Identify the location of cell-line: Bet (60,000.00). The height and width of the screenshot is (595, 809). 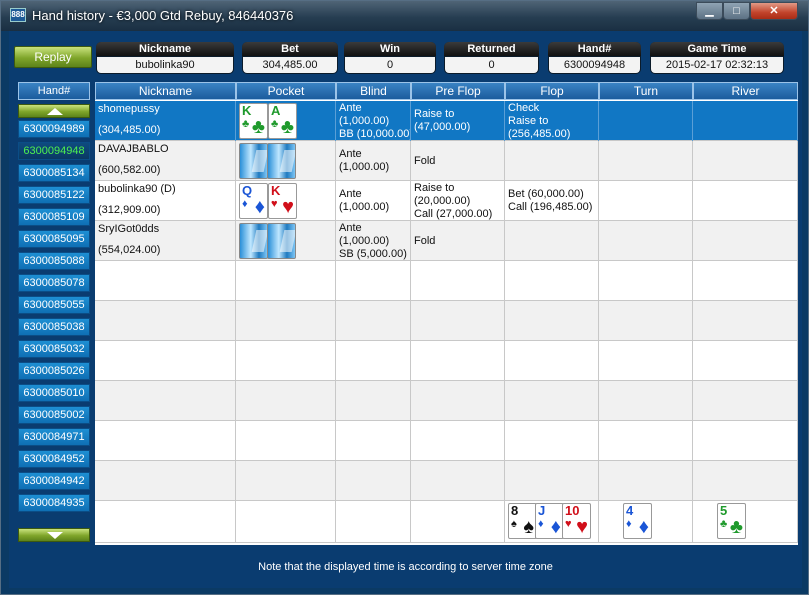
(546, 194).